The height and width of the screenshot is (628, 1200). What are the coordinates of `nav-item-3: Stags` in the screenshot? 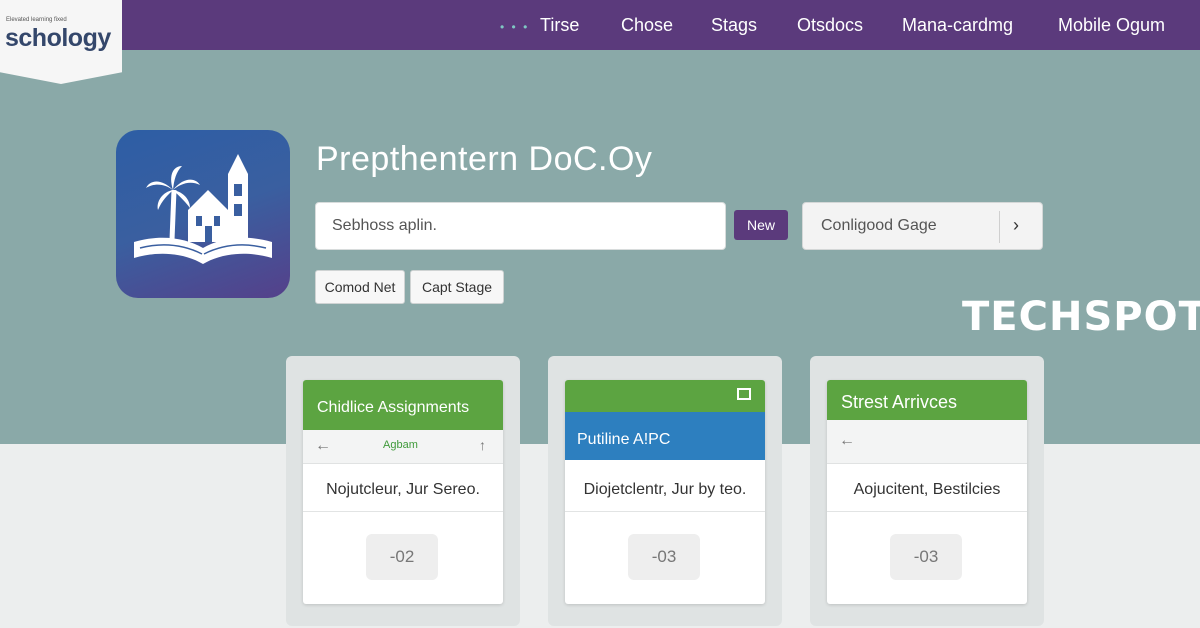 It's located at (734, 25).